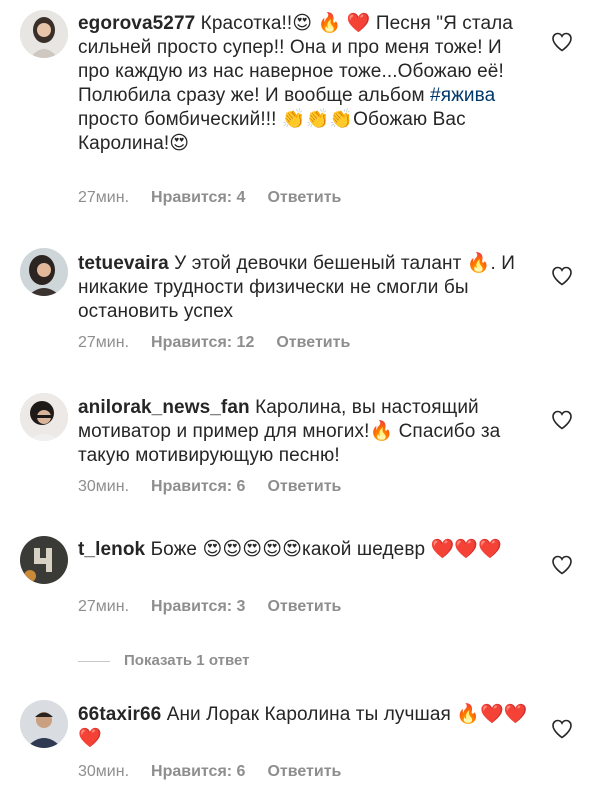 The image size is (603, 800). I want to click on comment-username: 66taxir66, so click(119, 714).